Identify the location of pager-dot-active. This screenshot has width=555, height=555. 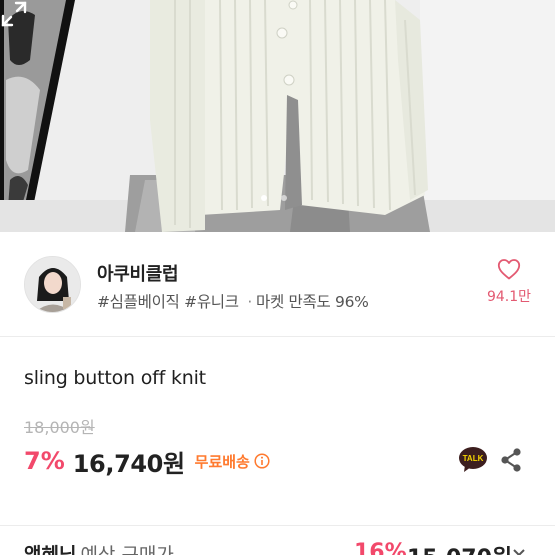
(264, 198).